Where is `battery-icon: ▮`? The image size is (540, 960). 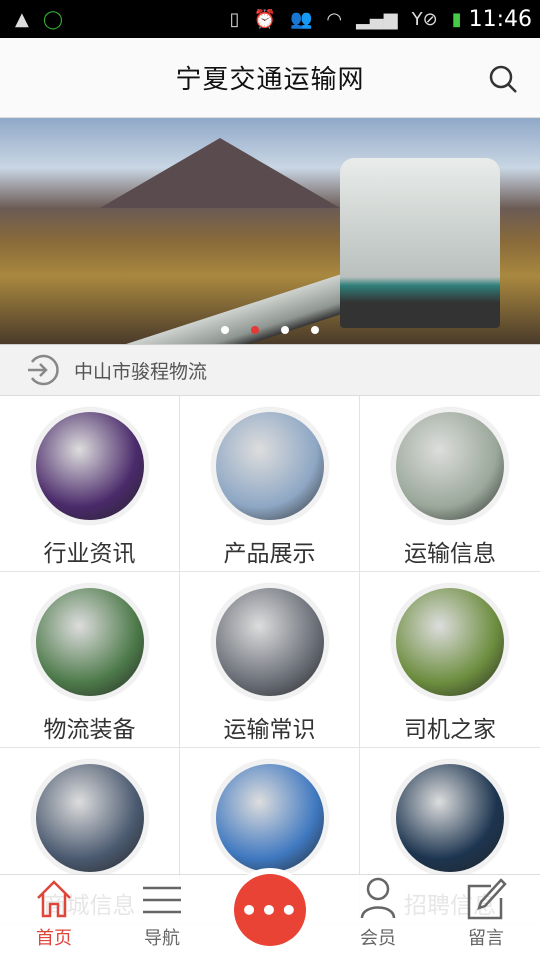
battery-icon: ▮ is located at coordinates (456, 19).